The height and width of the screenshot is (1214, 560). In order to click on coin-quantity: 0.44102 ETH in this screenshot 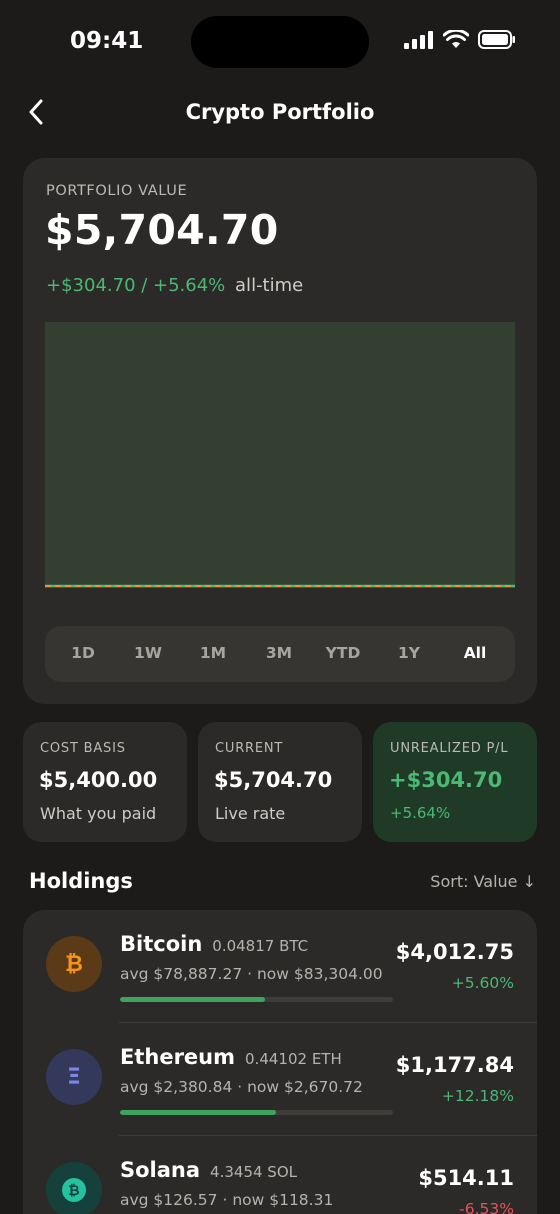, I will do `click(293, 1059)`.